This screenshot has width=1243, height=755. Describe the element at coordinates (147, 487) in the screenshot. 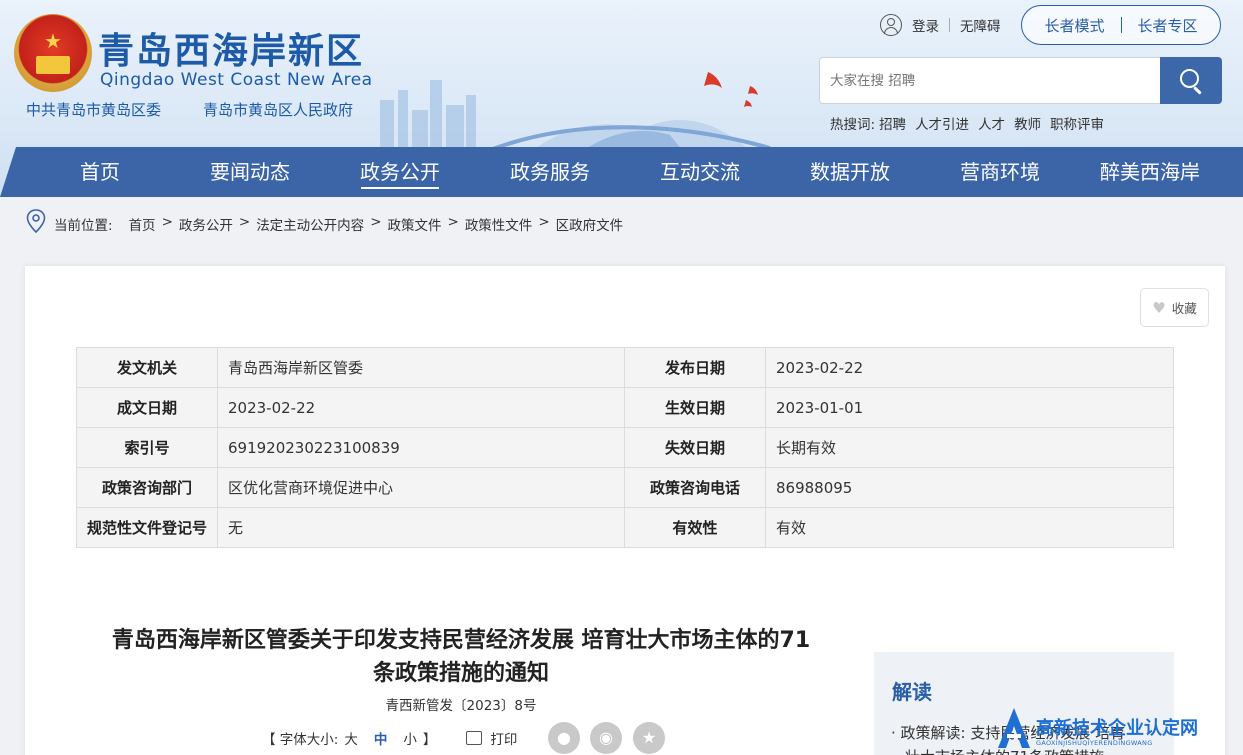

I see `meta-key: 政策咨询部门` at that location.